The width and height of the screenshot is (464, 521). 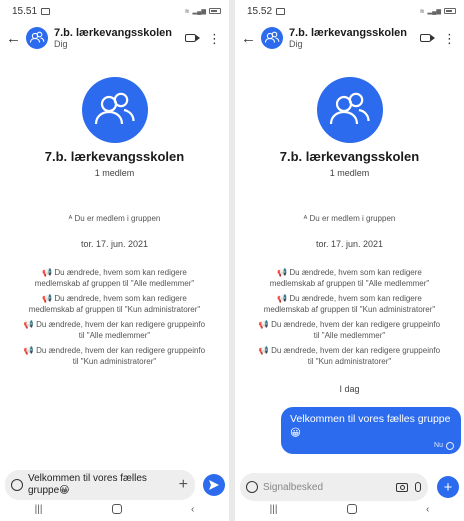 I want to click on status-bar: 15.51 ≋ ▂▄▆, so click(x=116, y=11).